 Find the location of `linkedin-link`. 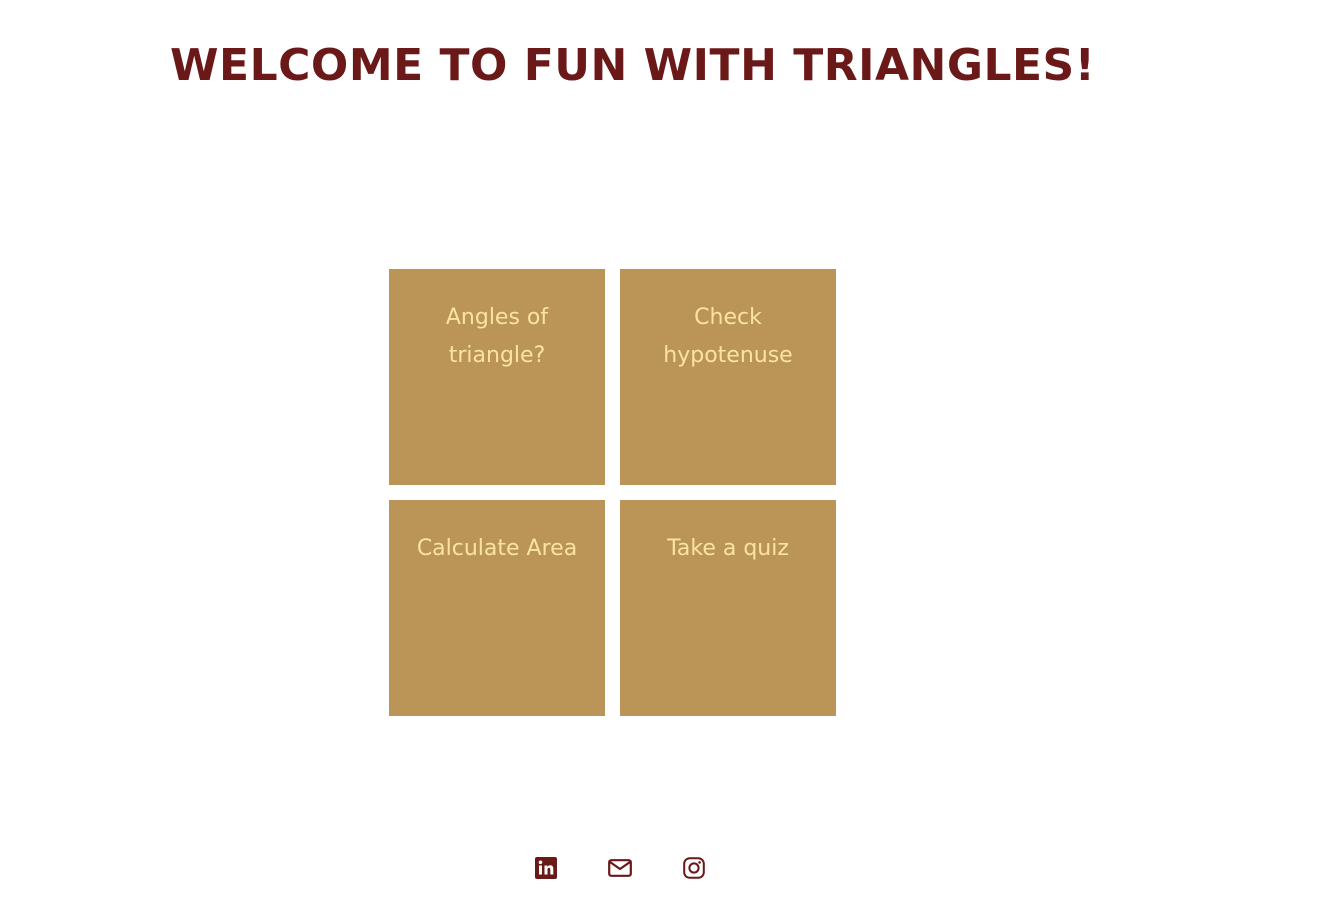

linkedin-link is located at coordinates (546, 868).